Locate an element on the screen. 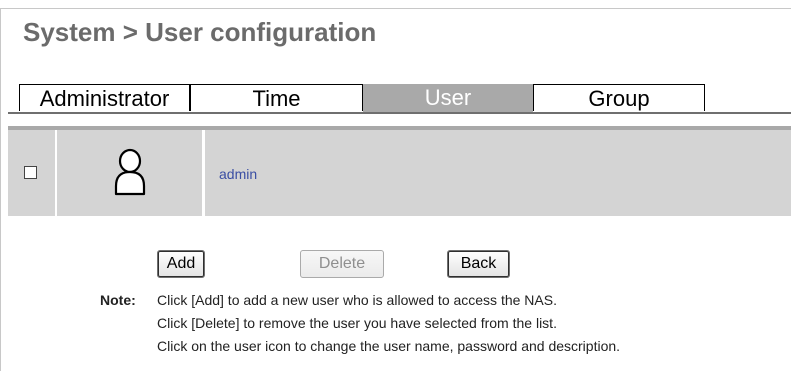  username-link: admin is located at coordinates (238, 174).